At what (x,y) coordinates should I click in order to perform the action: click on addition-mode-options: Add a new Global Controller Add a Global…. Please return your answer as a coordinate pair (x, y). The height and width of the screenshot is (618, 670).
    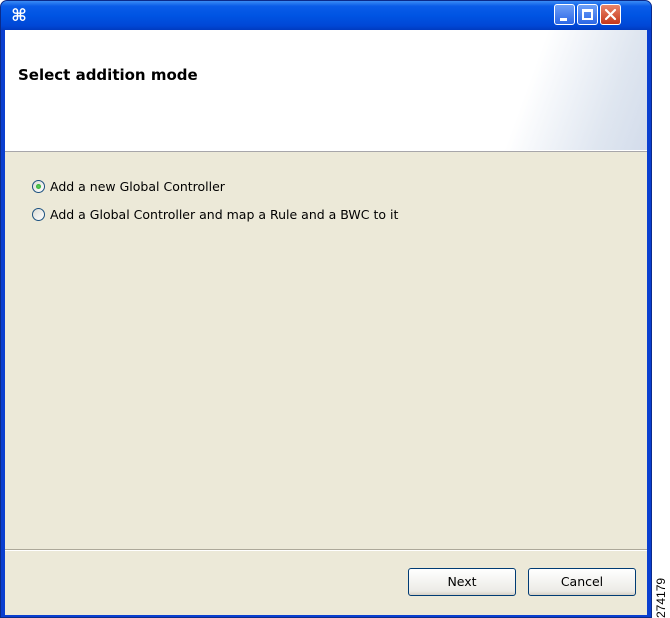
    Looking at the image, I should click on (213, 200).